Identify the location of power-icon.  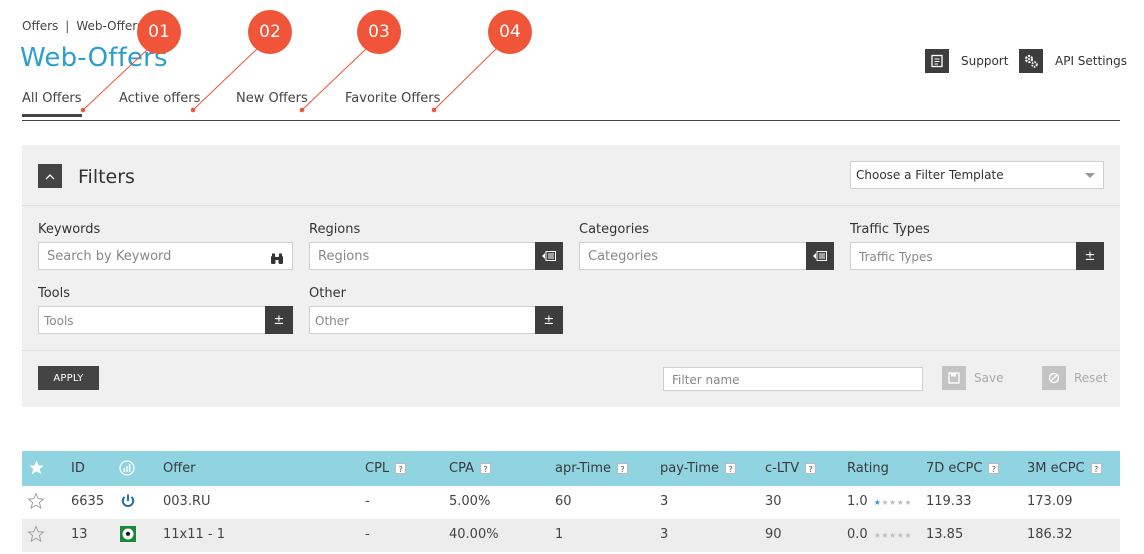
(128, 503).